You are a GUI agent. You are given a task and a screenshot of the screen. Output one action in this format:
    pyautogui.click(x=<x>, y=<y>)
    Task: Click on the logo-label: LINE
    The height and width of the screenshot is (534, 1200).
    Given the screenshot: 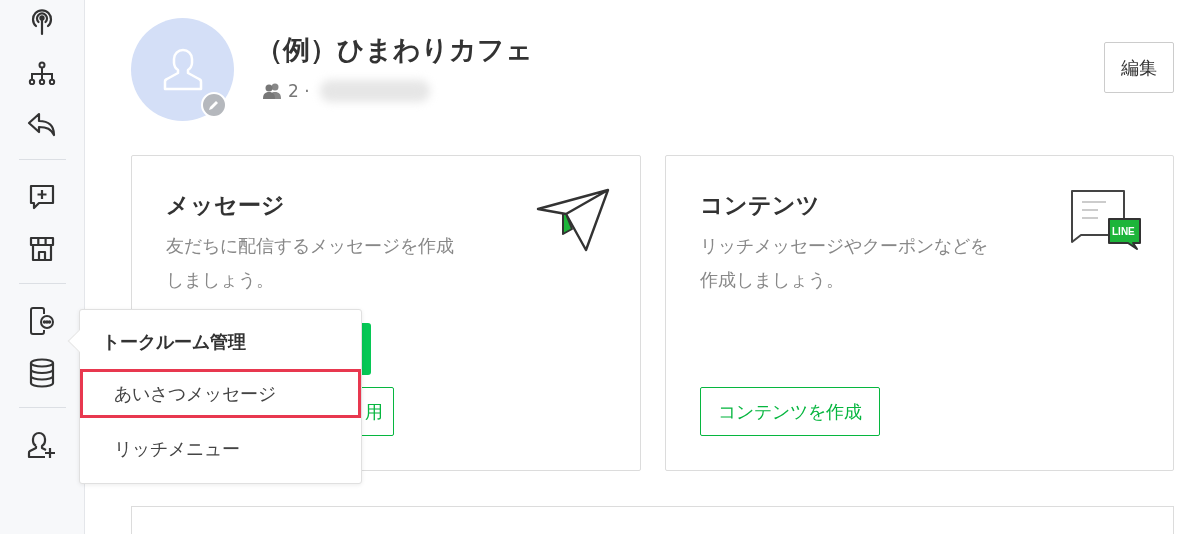 What is the action you would take?
    pyautogui.click(x=1123, y=232)
    